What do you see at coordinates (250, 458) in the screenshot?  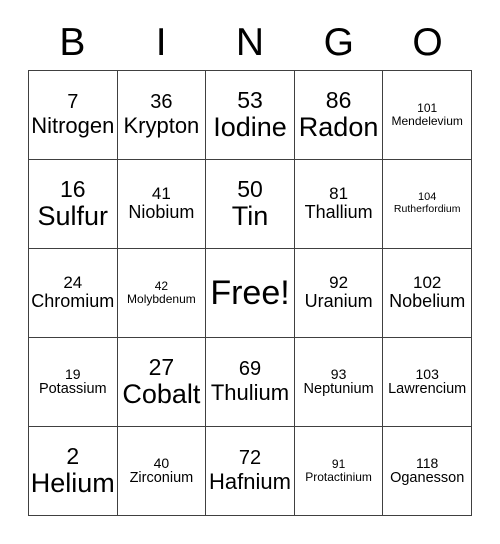 I see `element-atomic-number: 72` at bounding box center [250, 458].